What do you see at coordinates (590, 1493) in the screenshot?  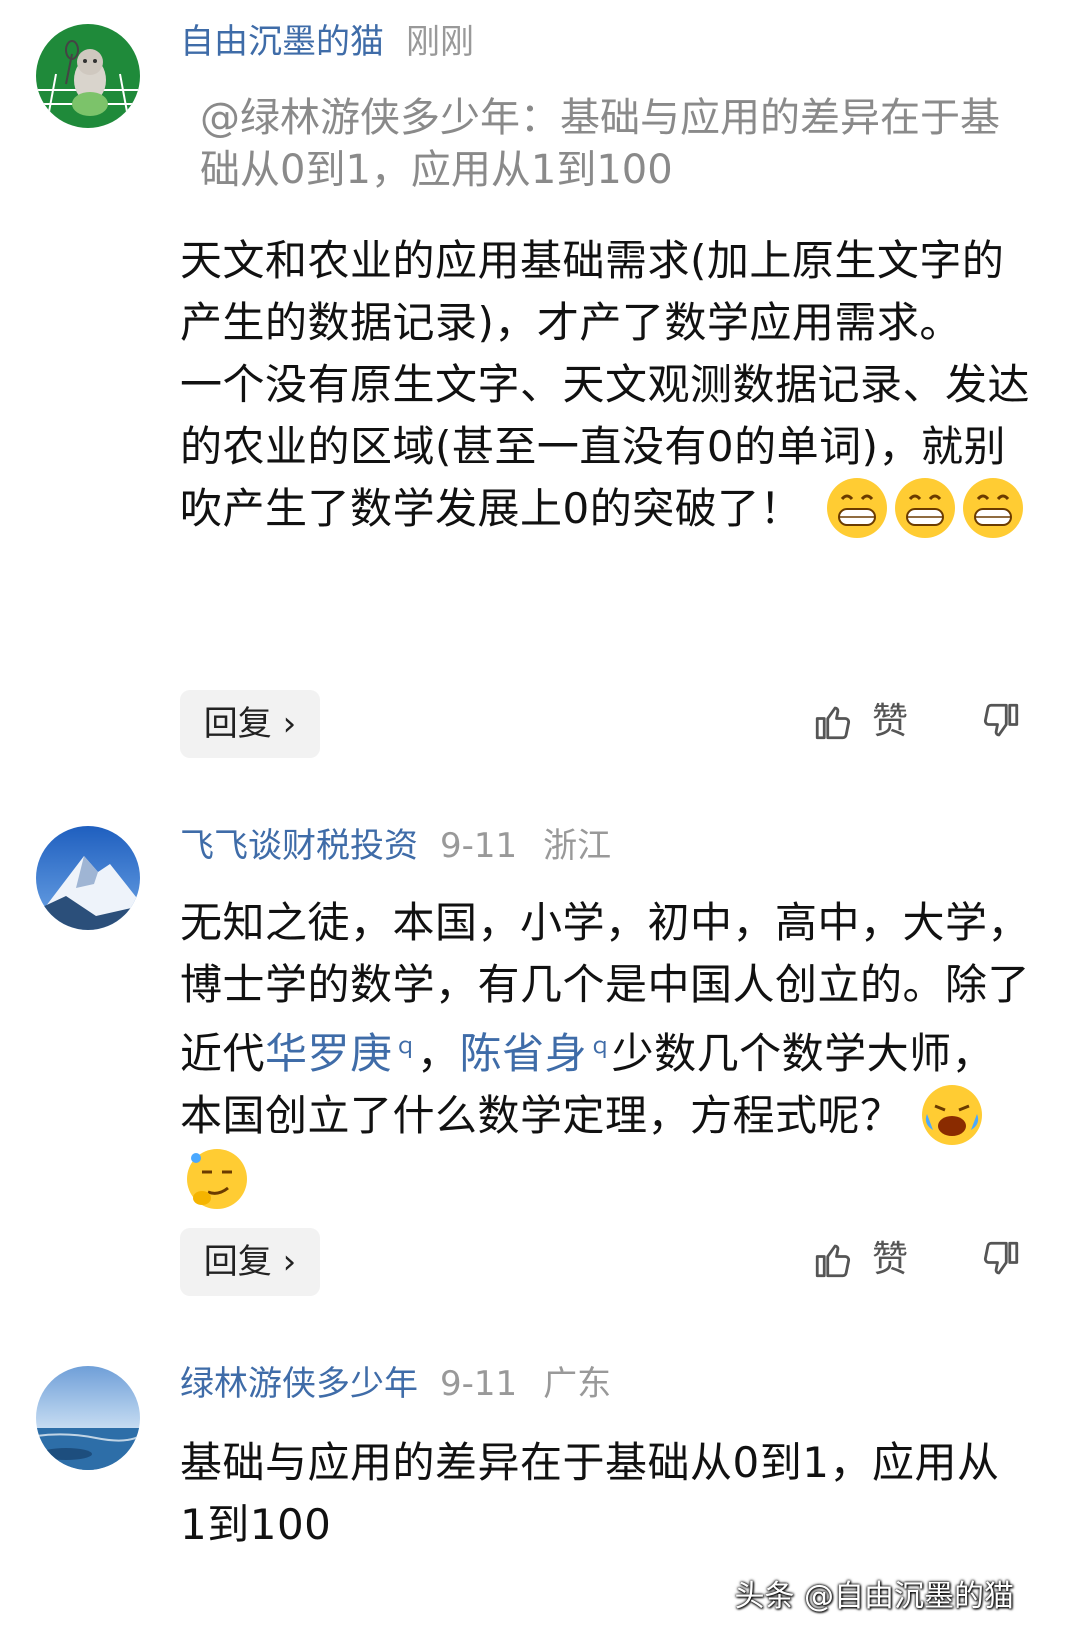 I see `comment-body: 基础与应用的差异在于基础从0到1，应用从1到100` at bounding box center [590, 1493].